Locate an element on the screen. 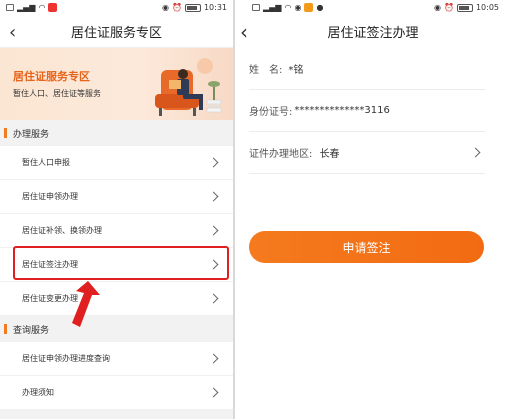  id-label: 身份证号: is located at coordinates (271, 112).